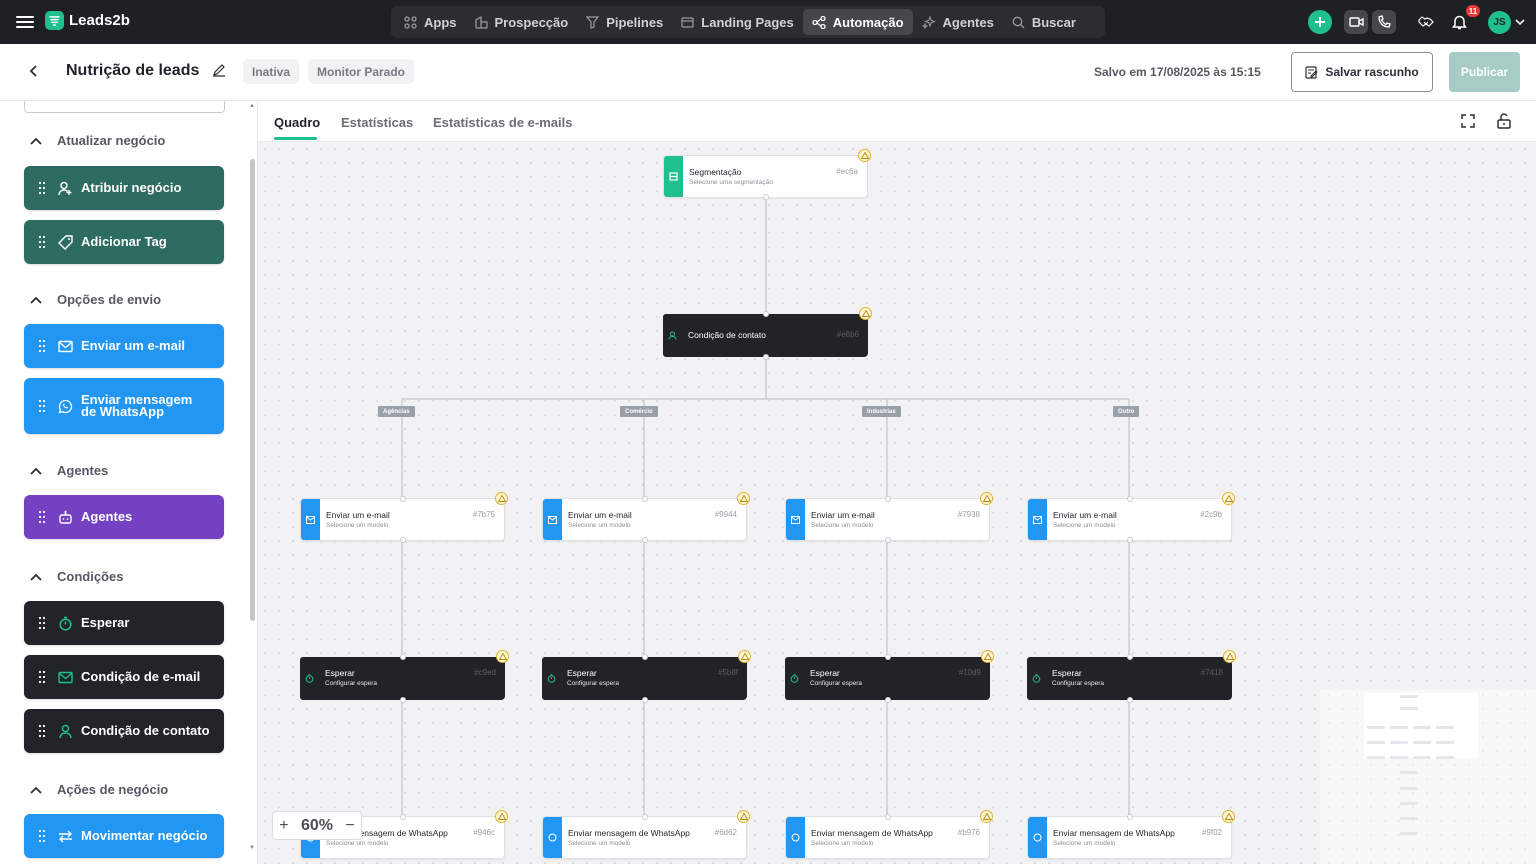 Image resolution: width=1536 pixels, height=864 pixels. I want to click on node-esperar: Esperar Configurar espera #c9ed, so click(404, 676).